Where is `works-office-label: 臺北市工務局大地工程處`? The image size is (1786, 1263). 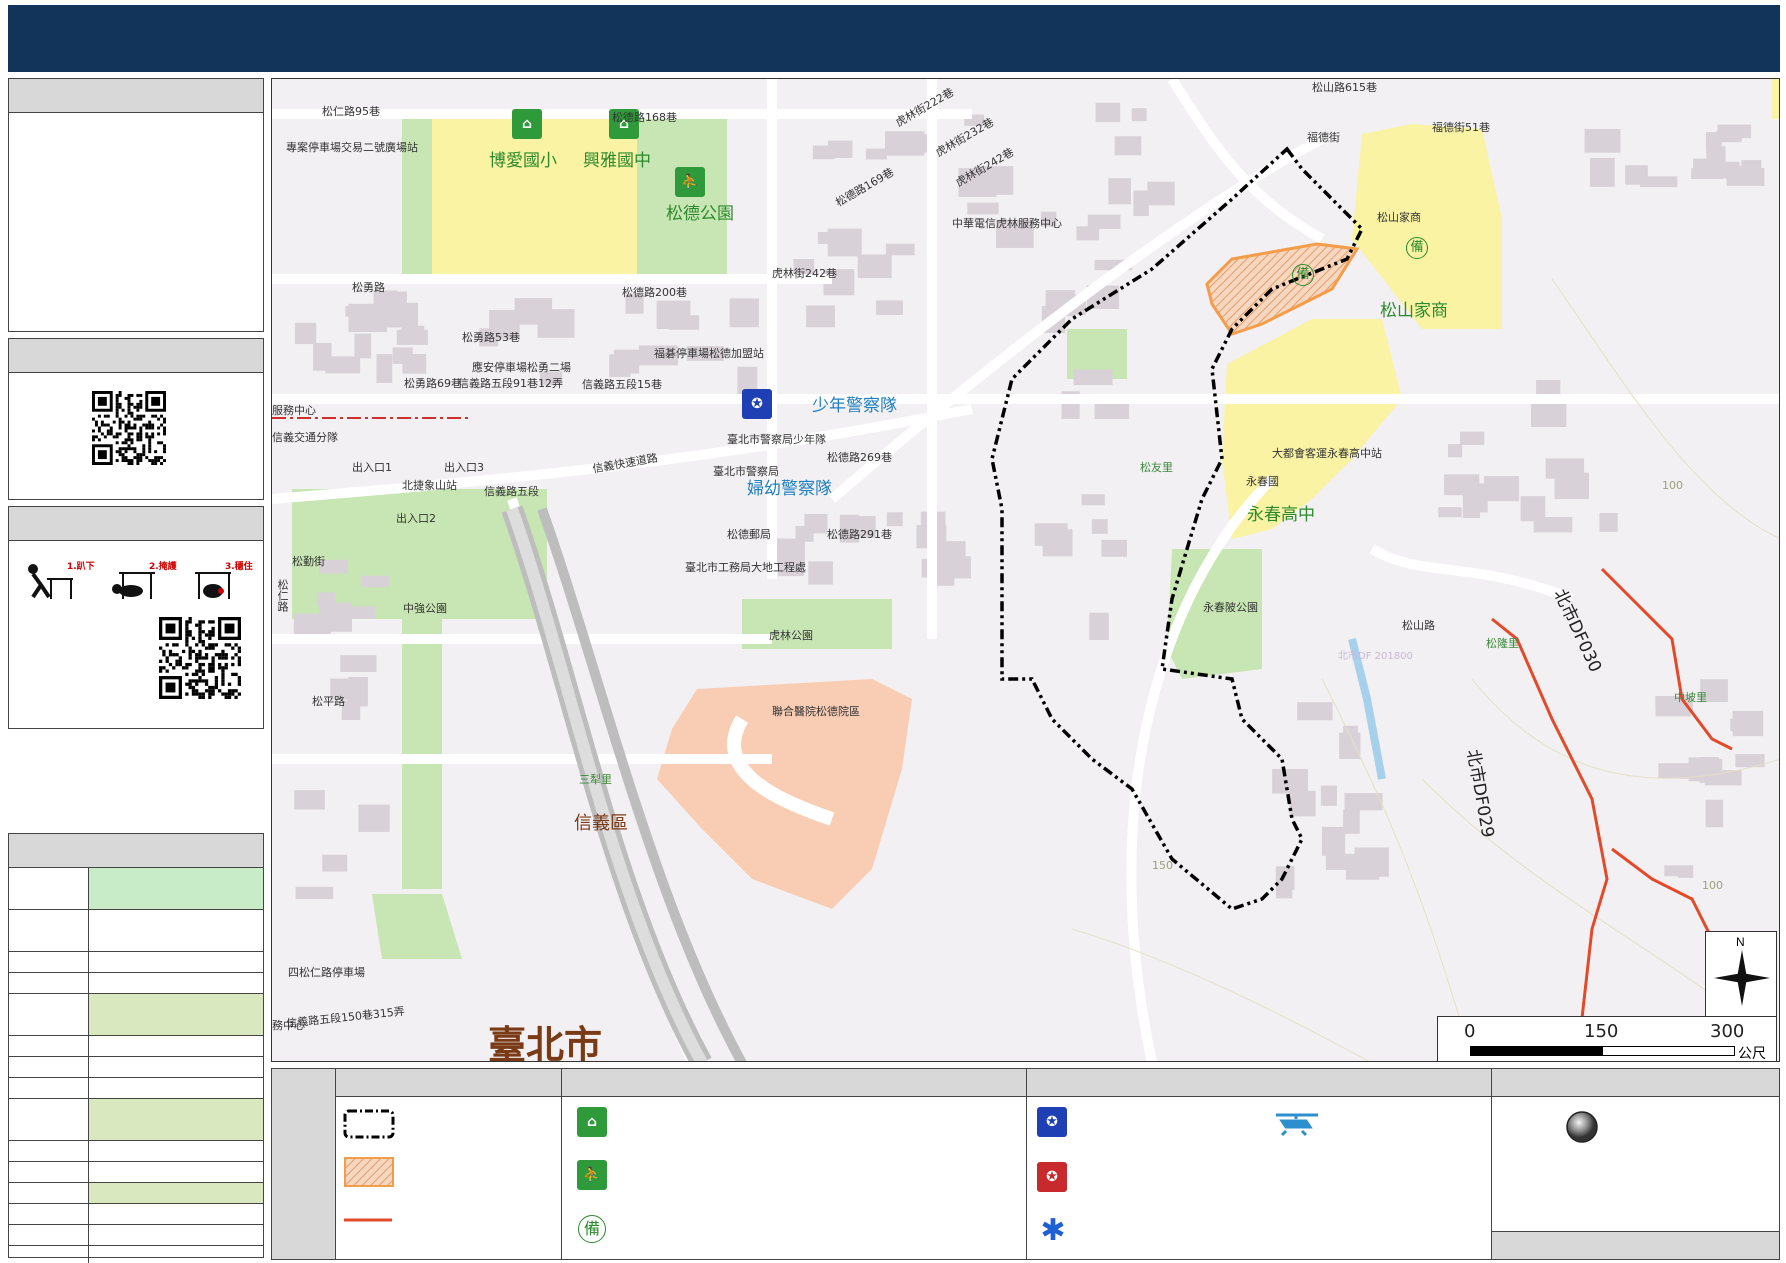
works-office-label: 臺北市工務局大地工程處 is located at coordinates (745, 567).